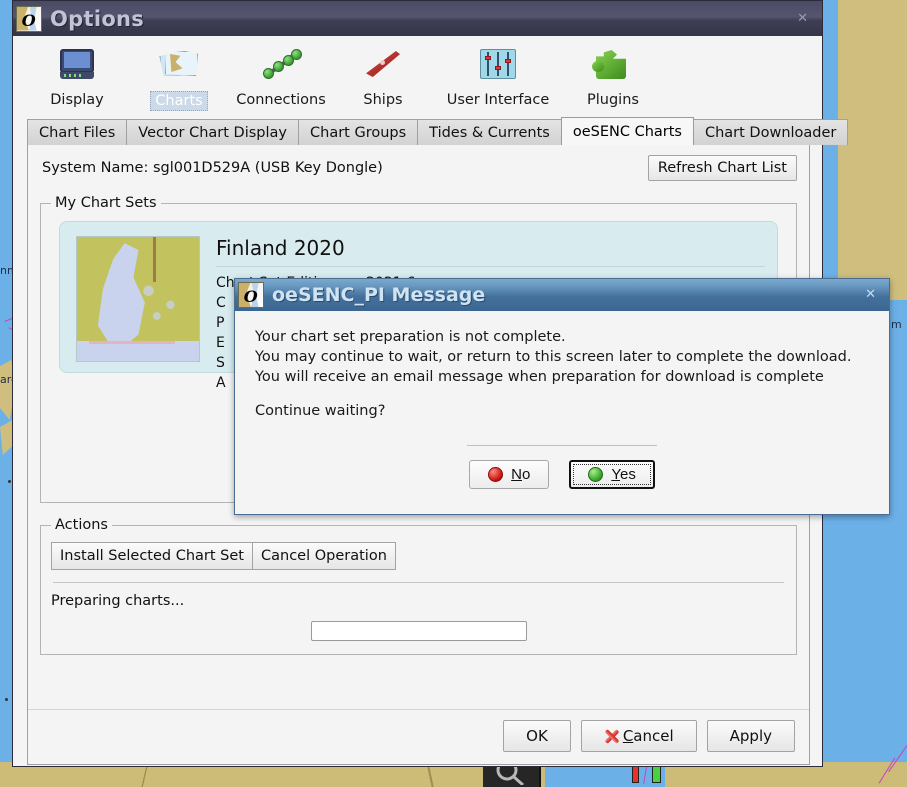 The width and height of the screenshot is (907, 787). Describe the element at coordinates (251, 295) in the screenshot. I see `dialog-app-icon: O` at that location.